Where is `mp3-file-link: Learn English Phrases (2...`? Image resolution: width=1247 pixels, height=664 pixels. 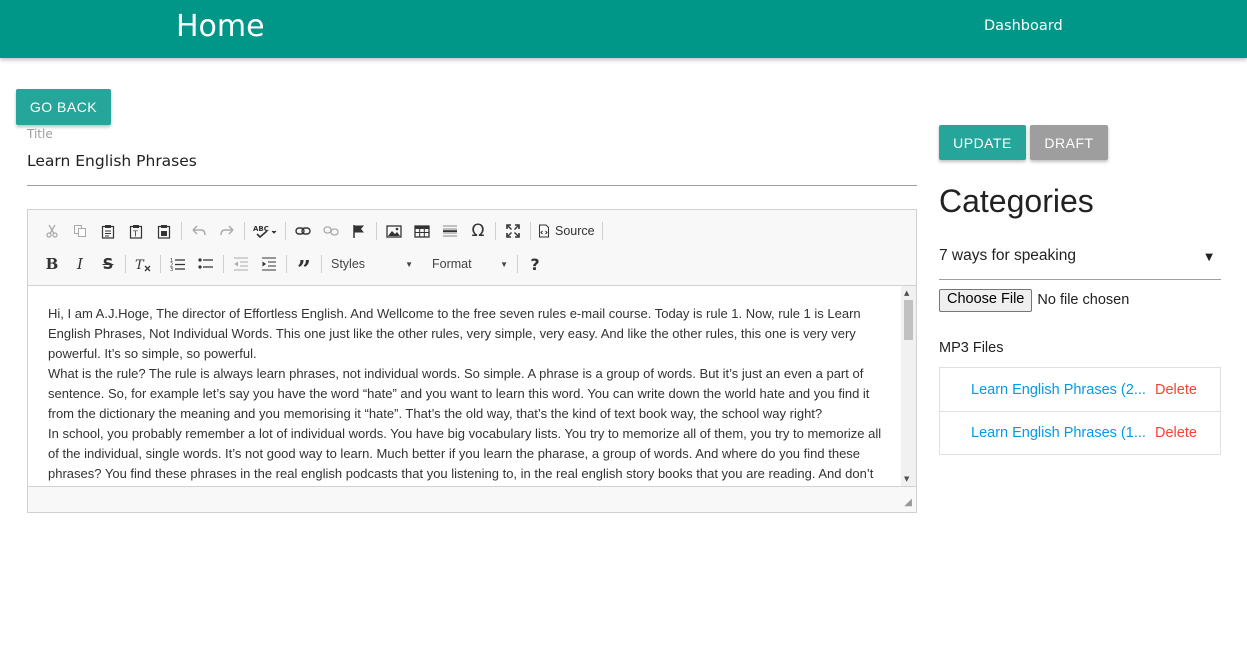 mp3-file-link: Learn English Phrases (2... is located at coordinates (1061, 390).